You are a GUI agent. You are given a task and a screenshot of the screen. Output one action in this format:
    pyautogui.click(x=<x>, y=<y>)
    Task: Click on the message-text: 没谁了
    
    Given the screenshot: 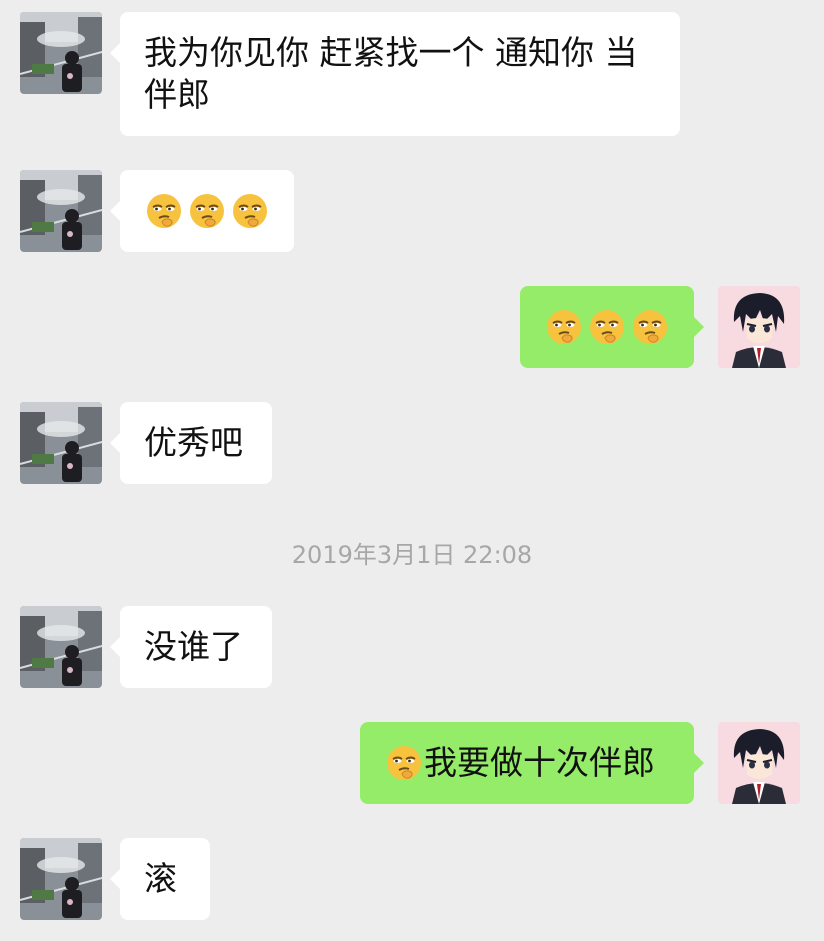 What is the action you would take?
    pyautogui.click(x=193, y=646)
    